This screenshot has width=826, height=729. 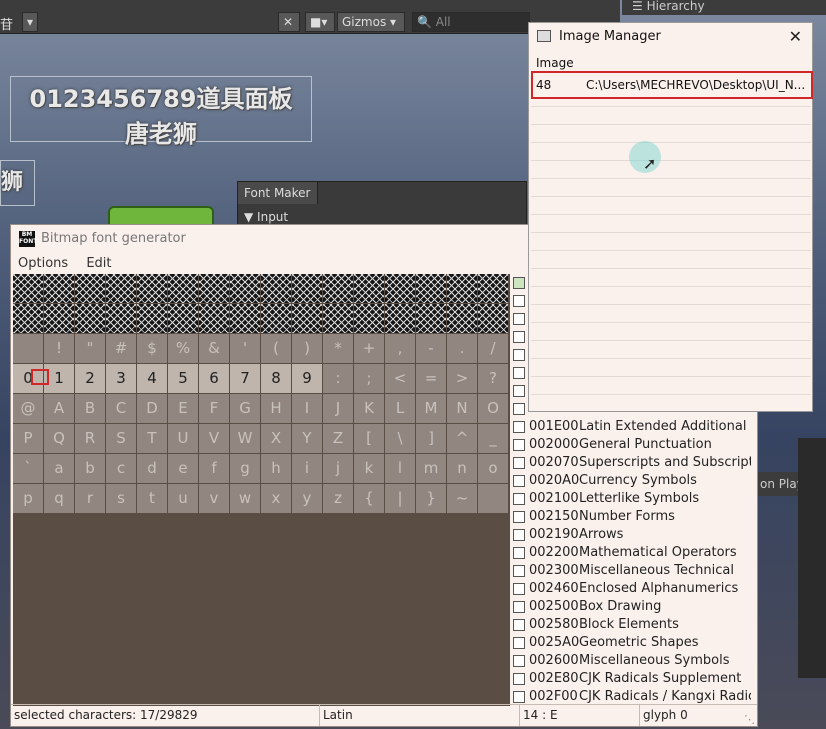 What do you see at coordinates (152, 408) in the screenshot?
I see `grid-cell: D` at bounding box center [152, 408].